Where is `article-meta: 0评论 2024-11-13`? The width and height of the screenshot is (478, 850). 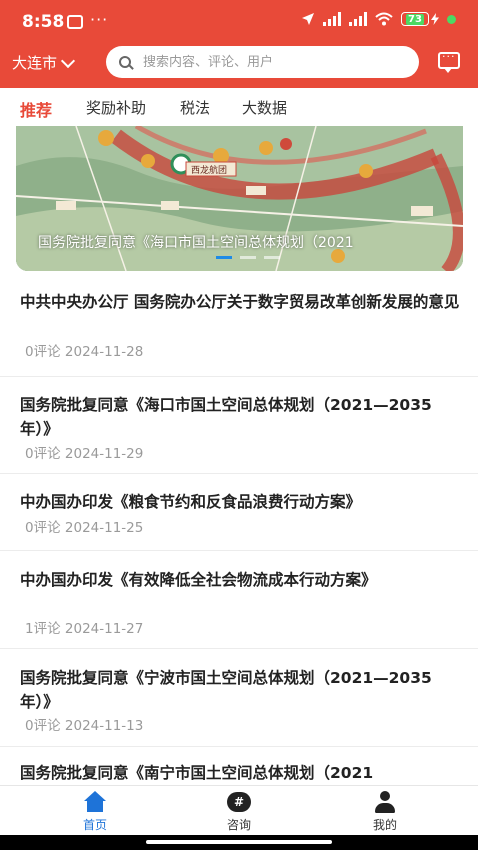
article-meta: 0评论 2024-11-13 is located at coordinates (84, 724).